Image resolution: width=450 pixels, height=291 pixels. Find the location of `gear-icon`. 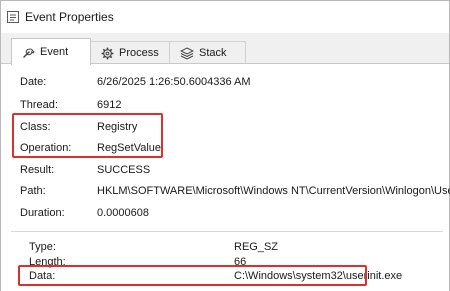

gear-icon is located at coordinates (107, 53).